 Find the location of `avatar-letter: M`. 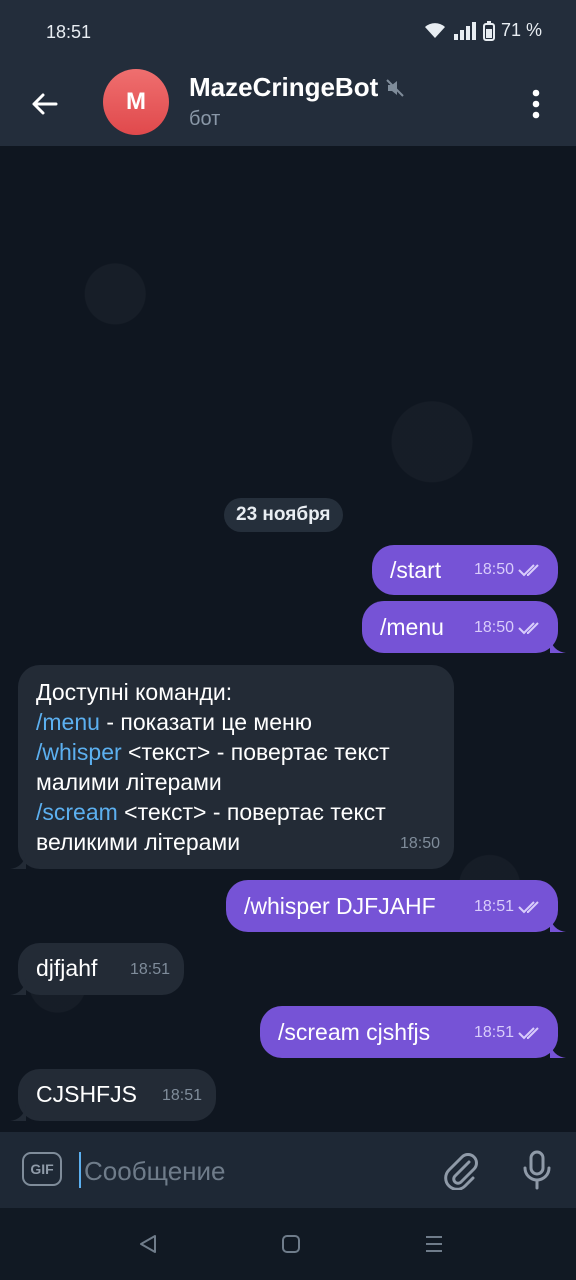

avatar-letter: M is located at coordinates (136, 101).